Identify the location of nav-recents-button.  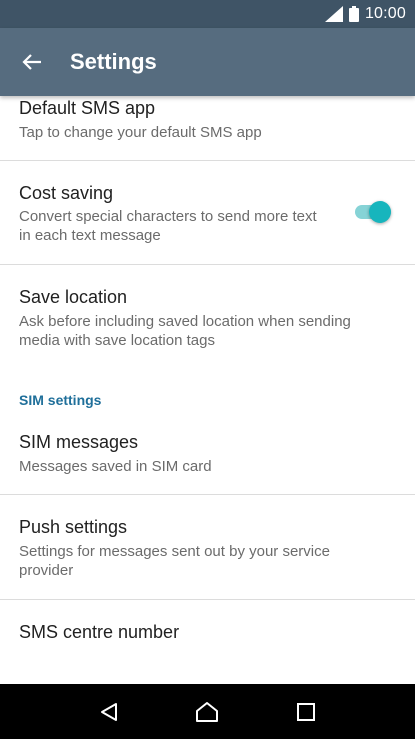
(306, 712).